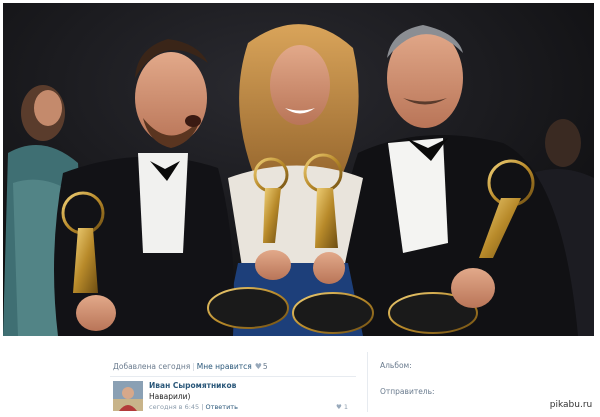 Image resolution: width=600 pixels, height=417 pixels. I want to click on reply-button: Ответить, so click(222, 407).